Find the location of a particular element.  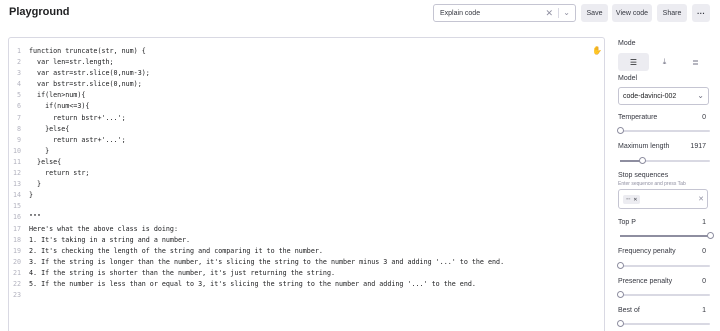

presence-penalty-value: 0 is located at coordinates (704, 281).